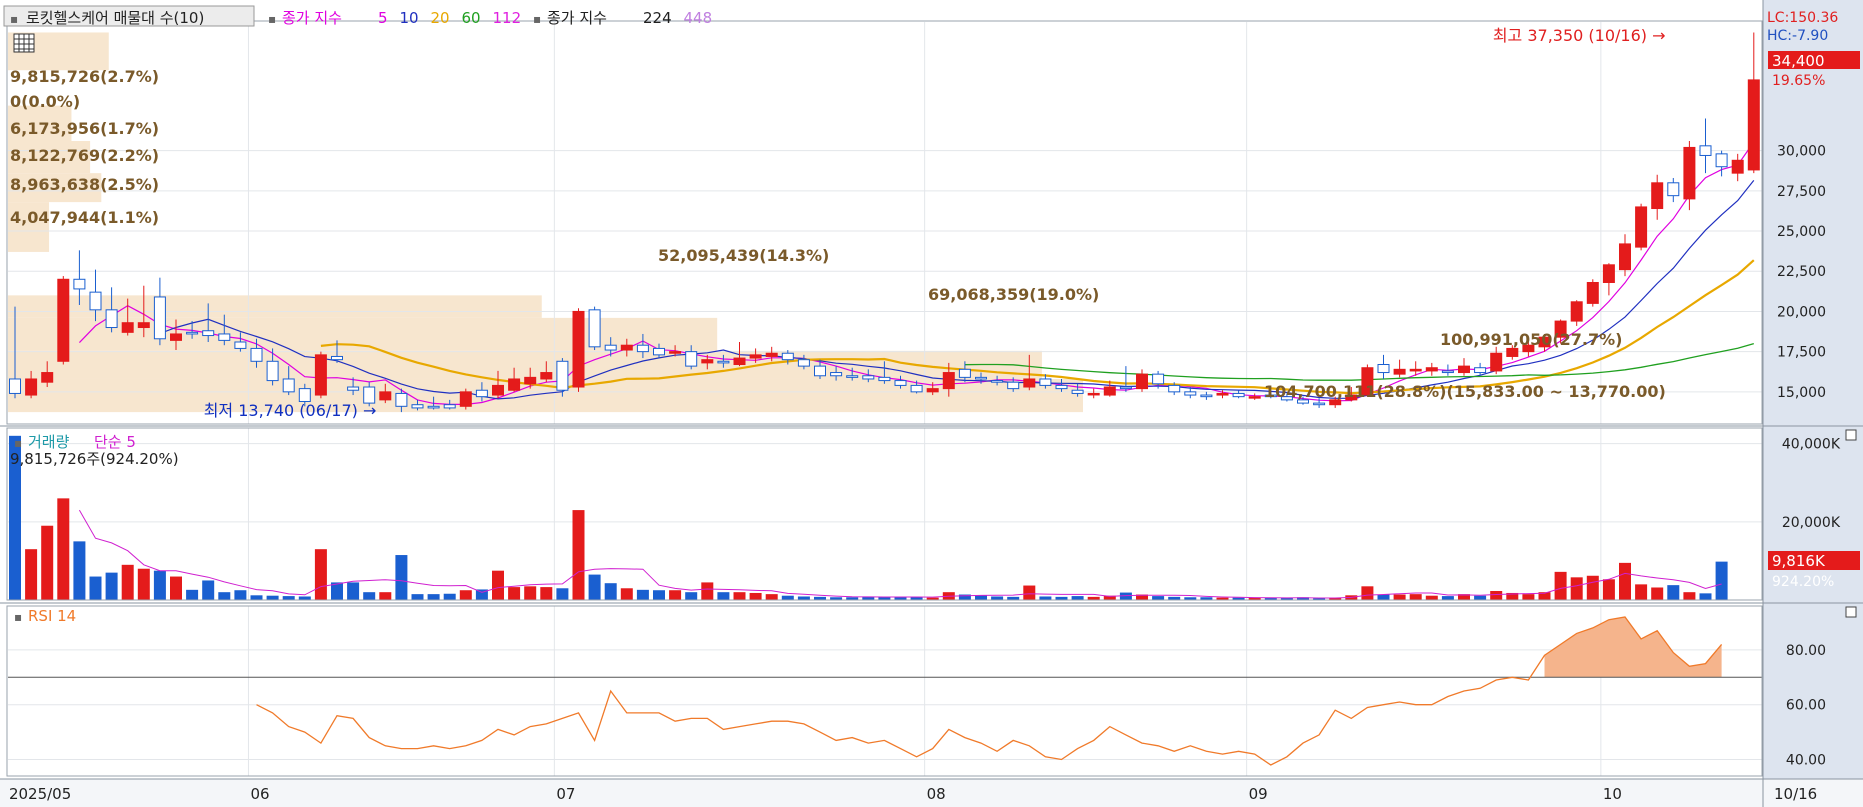 This screenshot has width=1863, height=807. I want to click on price-tick-label: 30,000, so click(1801, 152).